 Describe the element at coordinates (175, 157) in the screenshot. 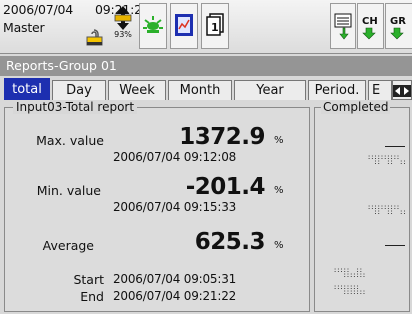

I see `max-timestamp: 2006/07/04 09:12:08` at that location.